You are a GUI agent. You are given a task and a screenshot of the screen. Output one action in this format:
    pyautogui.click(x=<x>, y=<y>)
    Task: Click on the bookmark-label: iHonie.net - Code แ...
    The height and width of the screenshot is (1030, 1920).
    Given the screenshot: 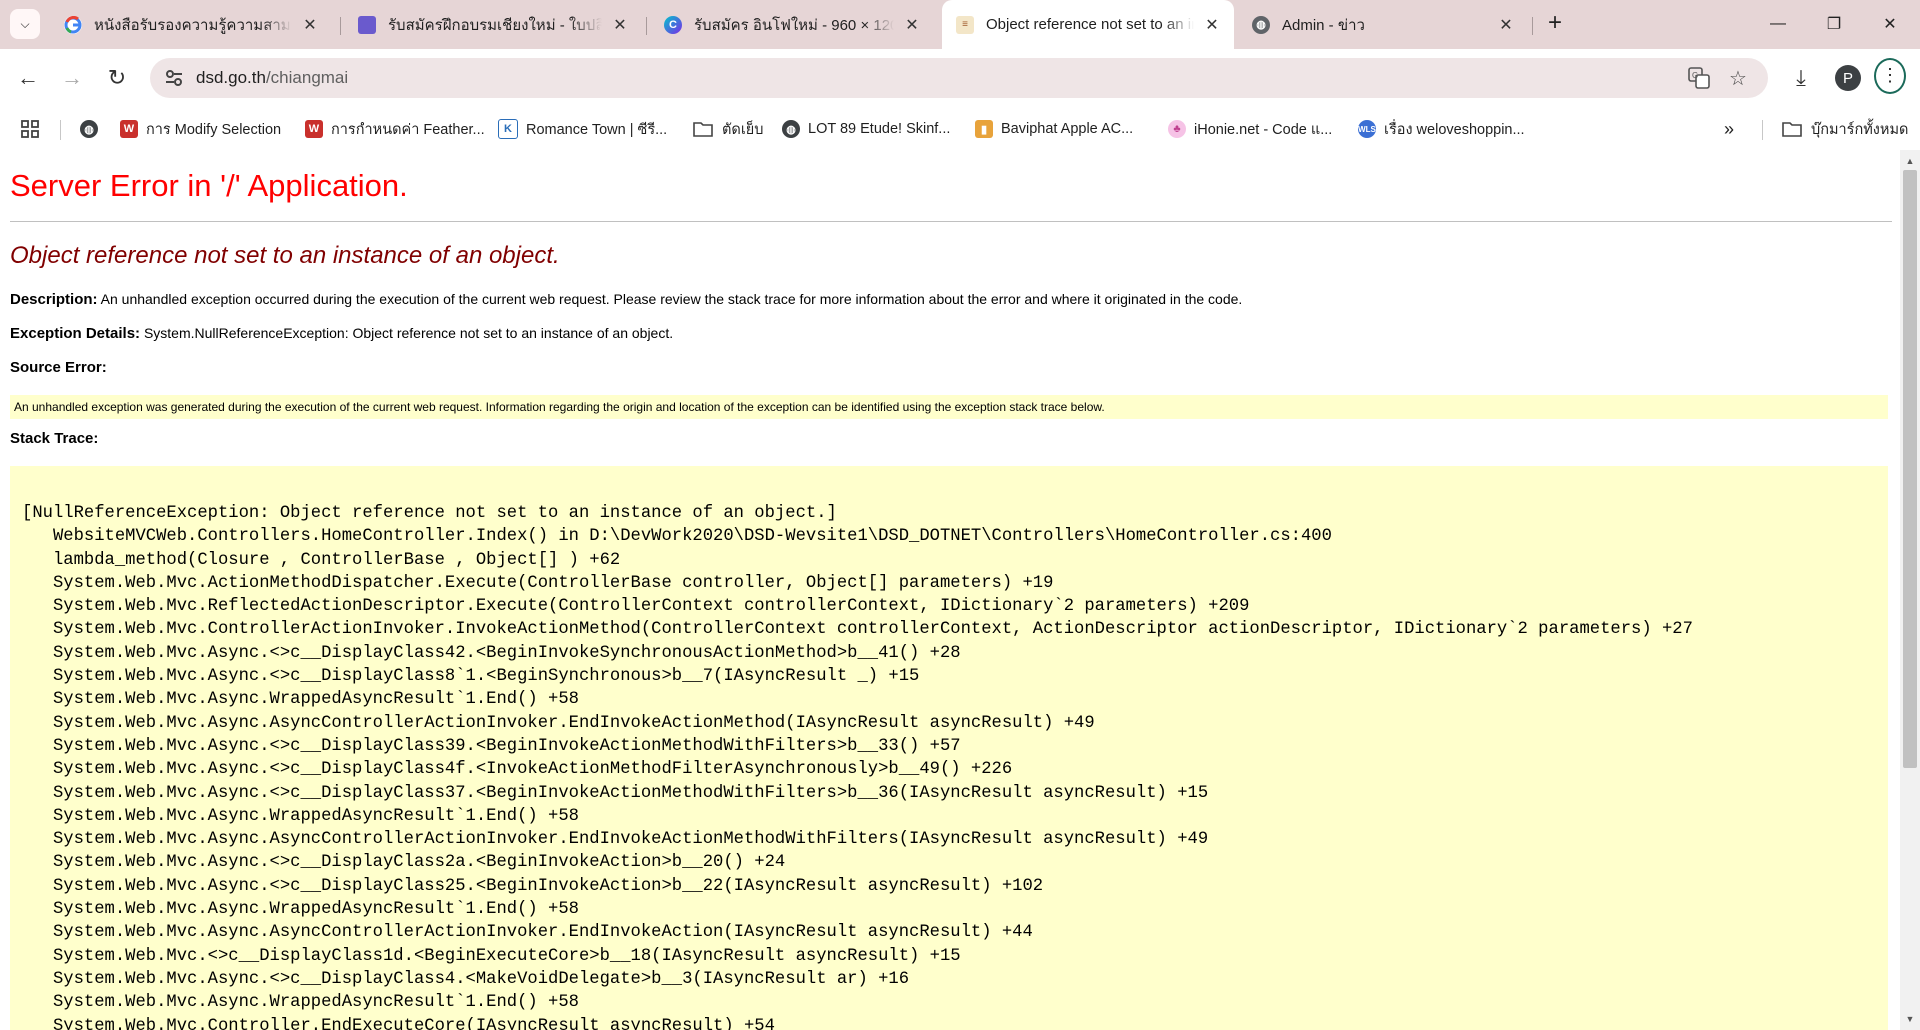 What is the action you would take?
    pyautogui.click(x=1263, y=129)
    